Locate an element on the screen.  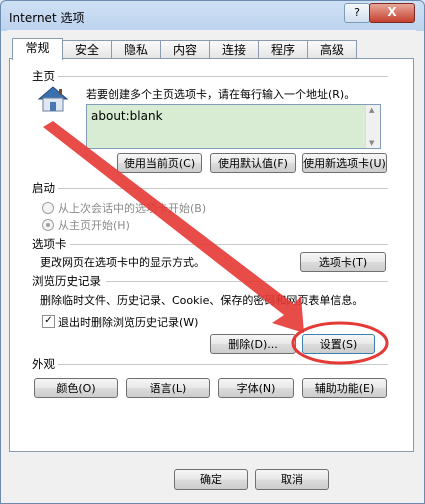
tabs-divider is located at coordinates (229, 244).